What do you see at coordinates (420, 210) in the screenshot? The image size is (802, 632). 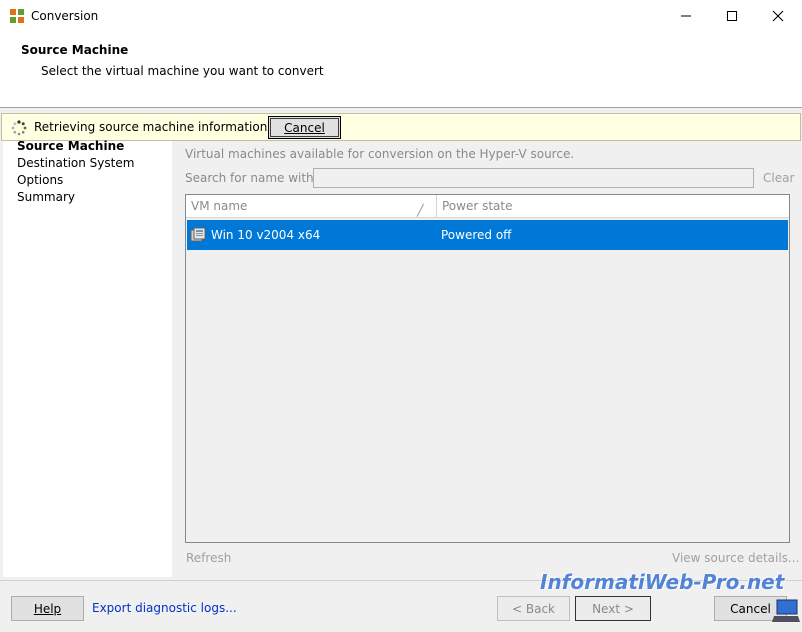 I see `sort-icon: ╱` at bounding box center [420, 210].